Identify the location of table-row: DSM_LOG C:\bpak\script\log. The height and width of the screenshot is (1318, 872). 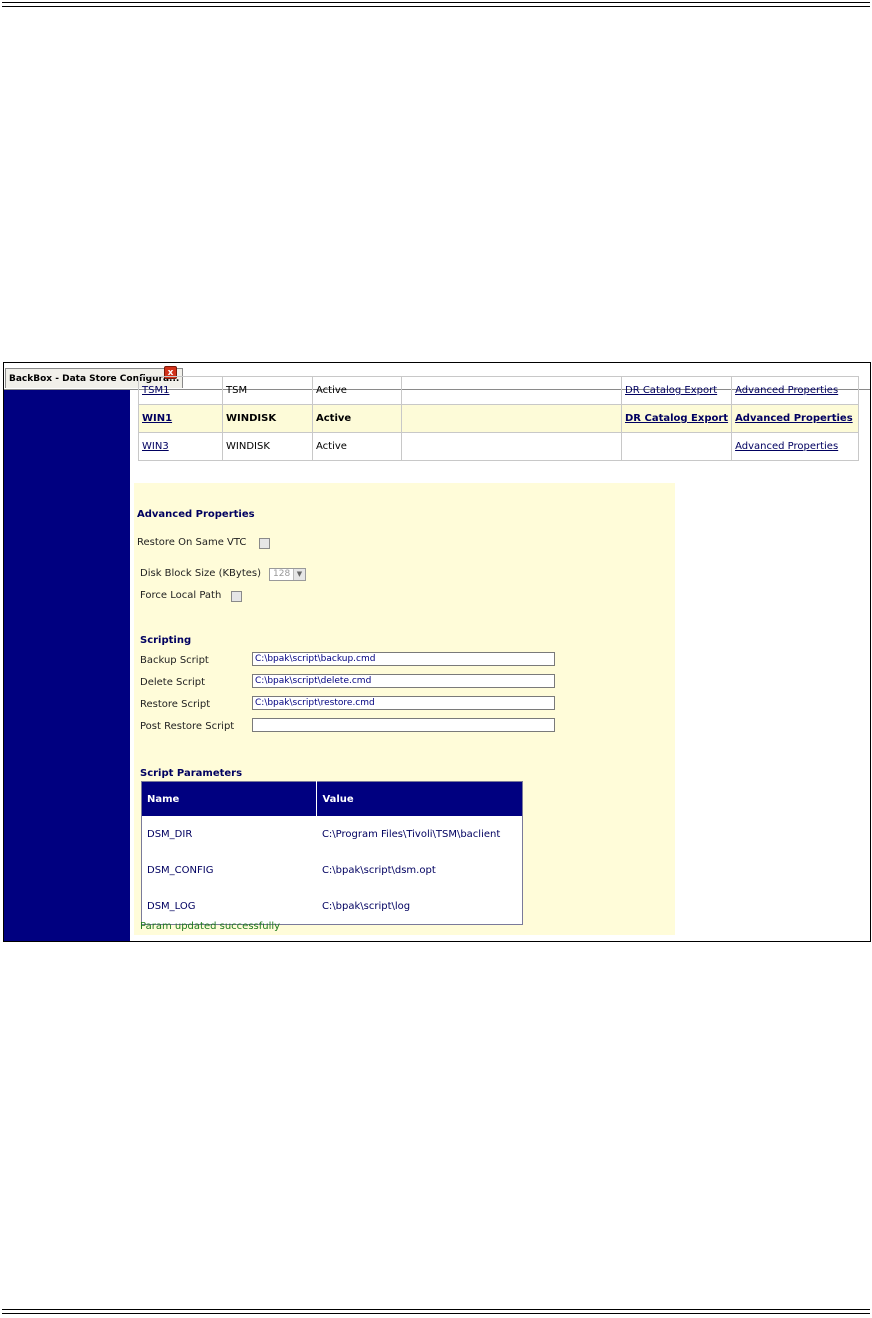
(332, 906).